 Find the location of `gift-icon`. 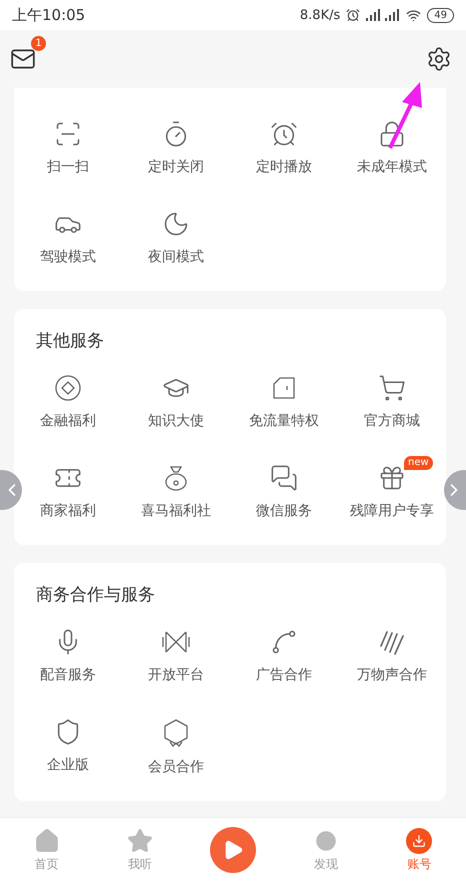

gift-icon is located at coordinates (392, 478).